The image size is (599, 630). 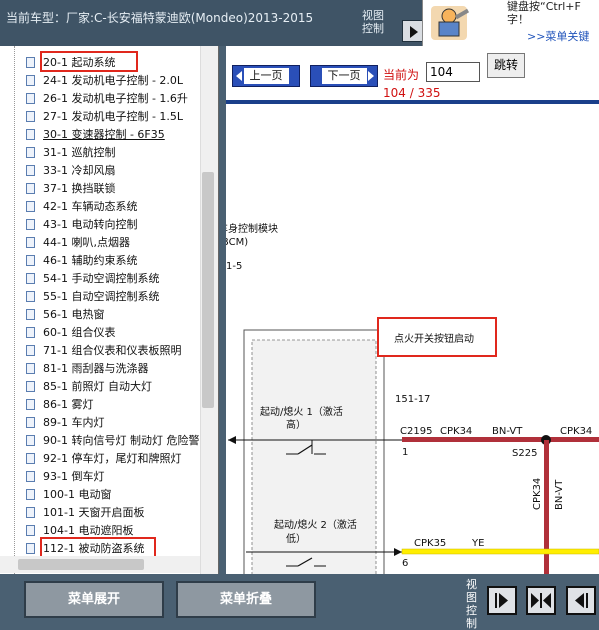 I want to click on menu-expand-button: 菜单展开, so click(x=94, y=599).